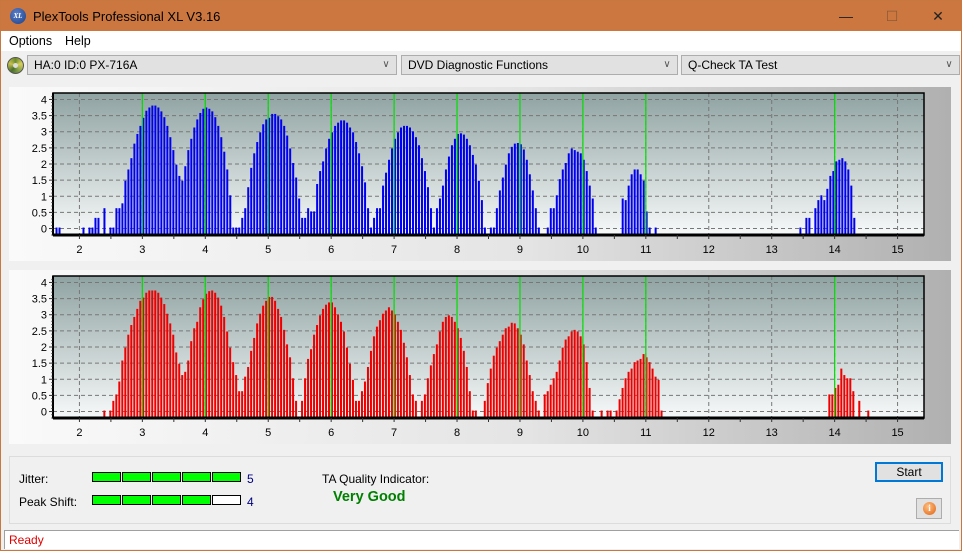  I want to click on peak-shift-label: Peak Shift:, so click(48, 502).